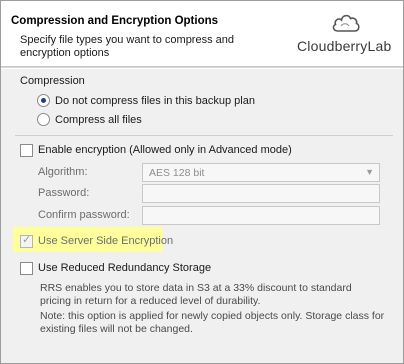  What do you see at coordinates (26, 150) in the screenshot?
I see `enable-encryption-checkbox` at bounding box center [26, 150].